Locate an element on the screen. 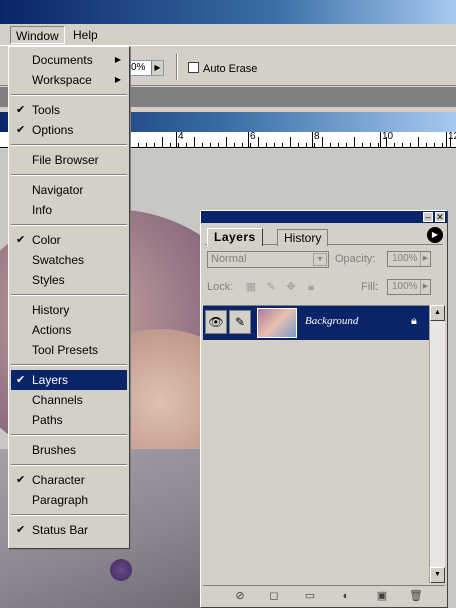 This screenshot has height=608, width=456. menu-item-label: Character is located at coordinates (58, 480).